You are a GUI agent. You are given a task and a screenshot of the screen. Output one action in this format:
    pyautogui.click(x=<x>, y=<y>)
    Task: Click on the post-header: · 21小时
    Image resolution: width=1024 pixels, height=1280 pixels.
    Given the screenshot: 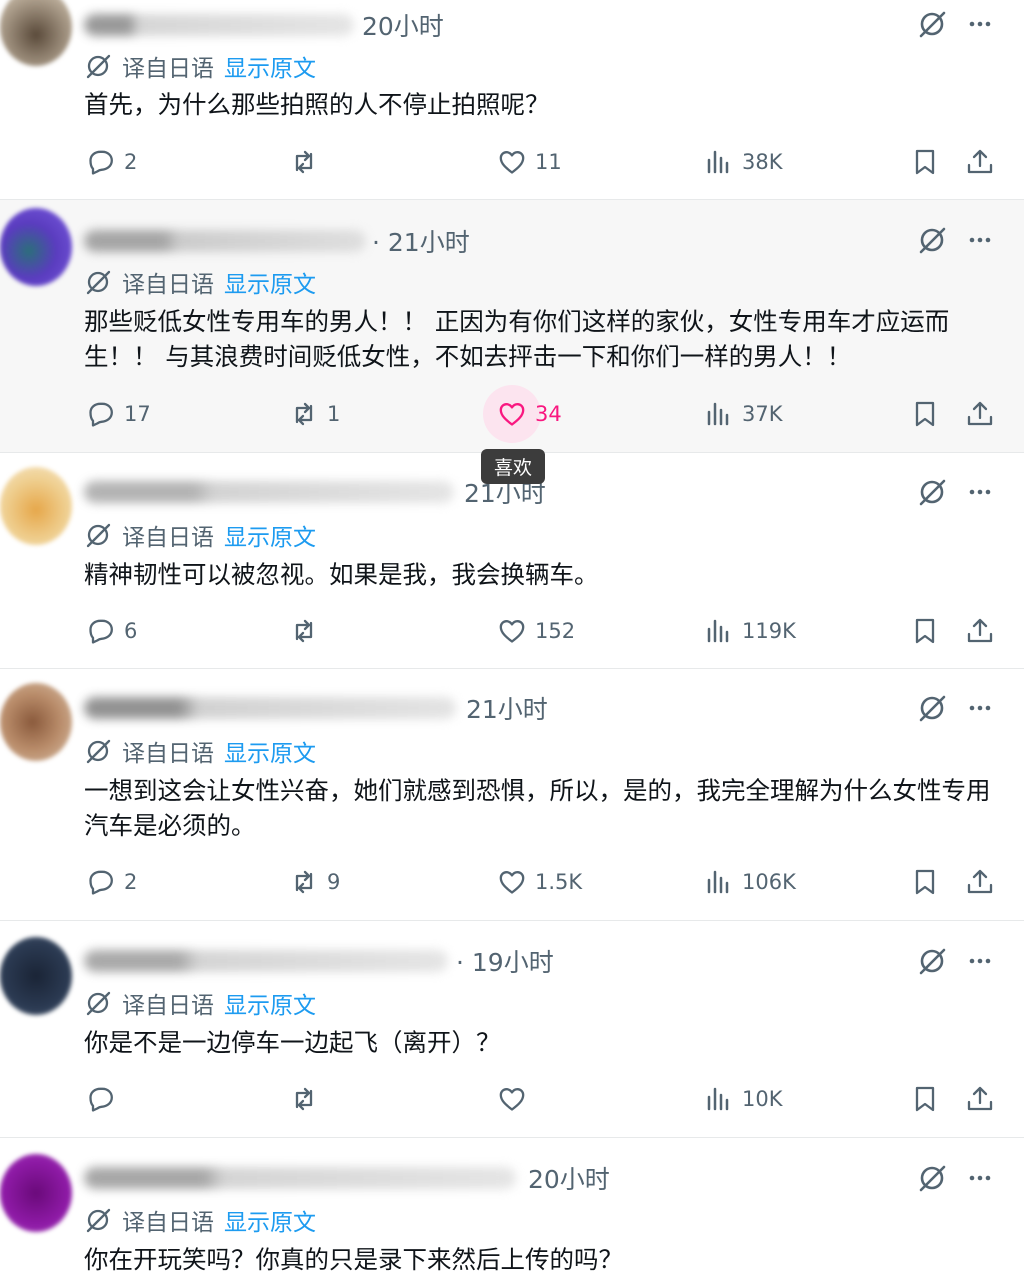 What is the action you would take?
    pyautogui.click(x=277, y=241)
    